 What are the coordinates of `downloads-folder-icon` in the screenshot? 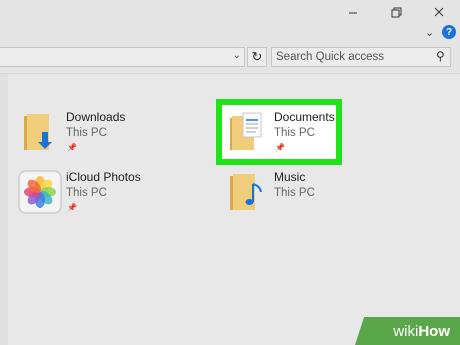 It's located at (40, 132).